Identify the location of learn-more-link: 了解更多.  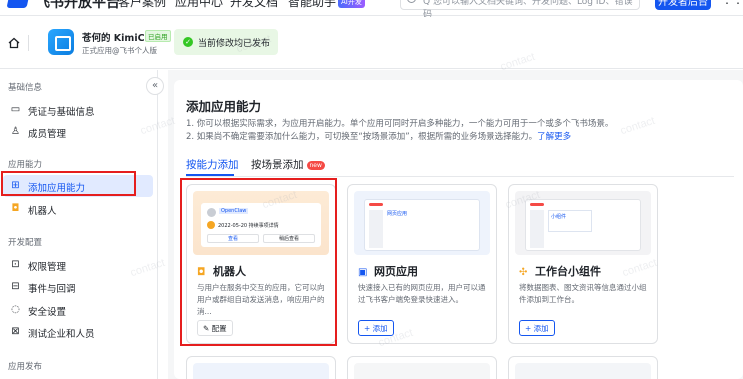
(554, 137).